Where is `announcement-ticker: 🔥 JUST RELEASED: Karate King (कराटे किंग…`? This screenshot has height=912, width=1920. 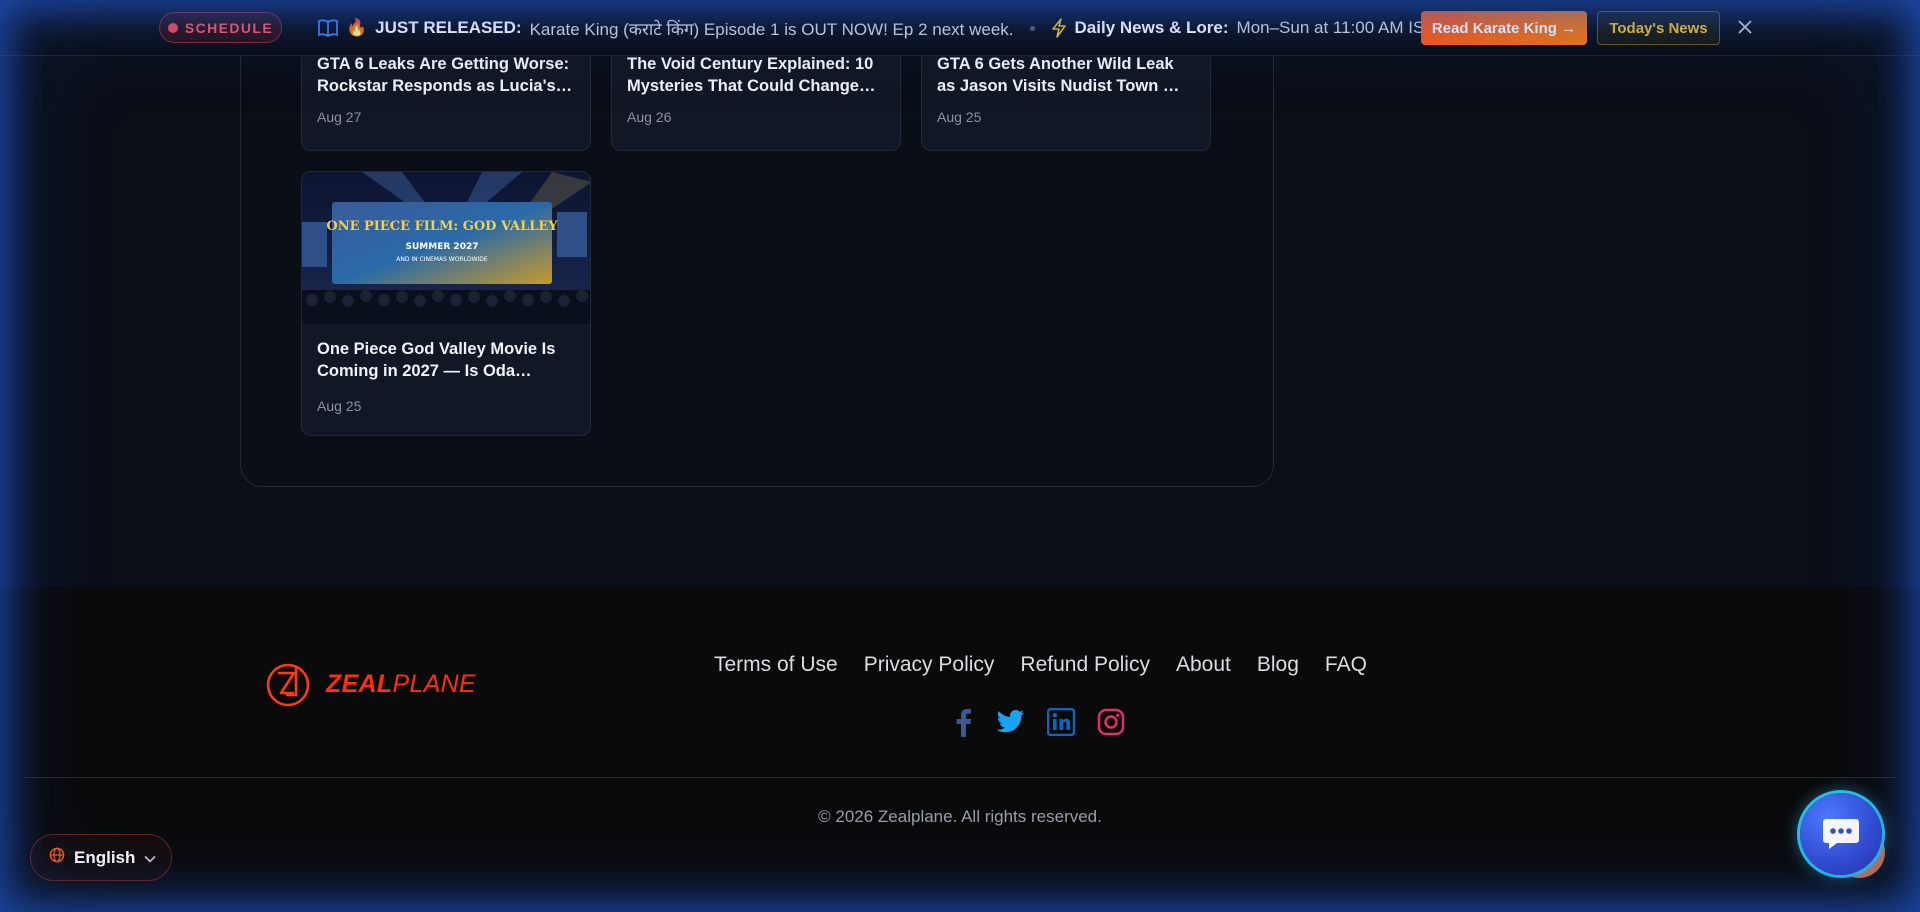
announcement-ticker: 🔥 JUST RELEASED: Karate King (कराटे किंग… is located at coordinates (876, 28).